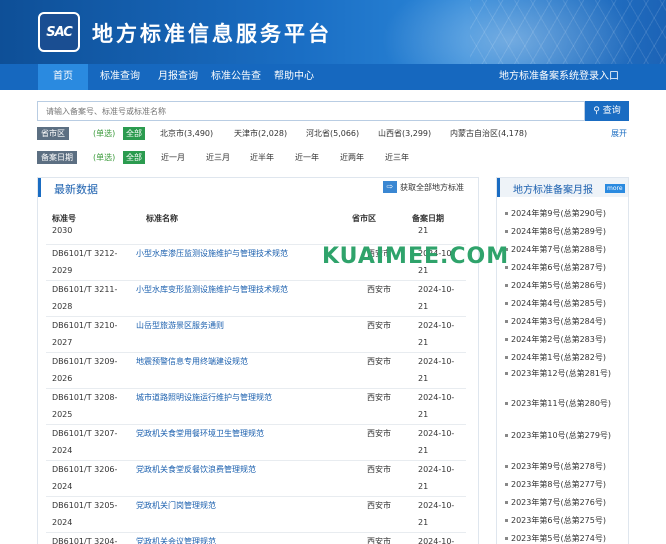 The width and height of the screenshot is (666, 544). What do you see at coordinates (262, 157) in the screenshot?
I see `date-option: 近半年` at bounding box center [262, 157].